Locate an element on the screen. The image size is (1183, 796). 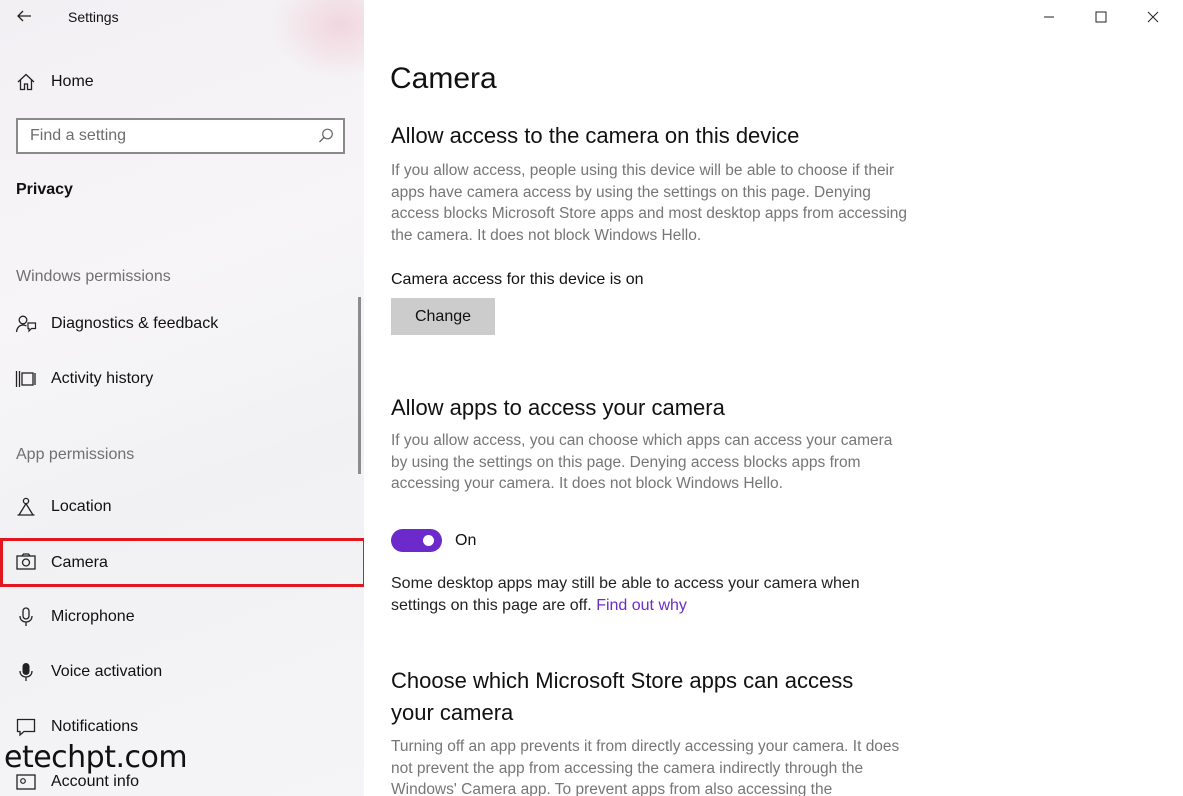
apps-access-heading: Allow apps to access your camera is located at coordinates (558, 407).